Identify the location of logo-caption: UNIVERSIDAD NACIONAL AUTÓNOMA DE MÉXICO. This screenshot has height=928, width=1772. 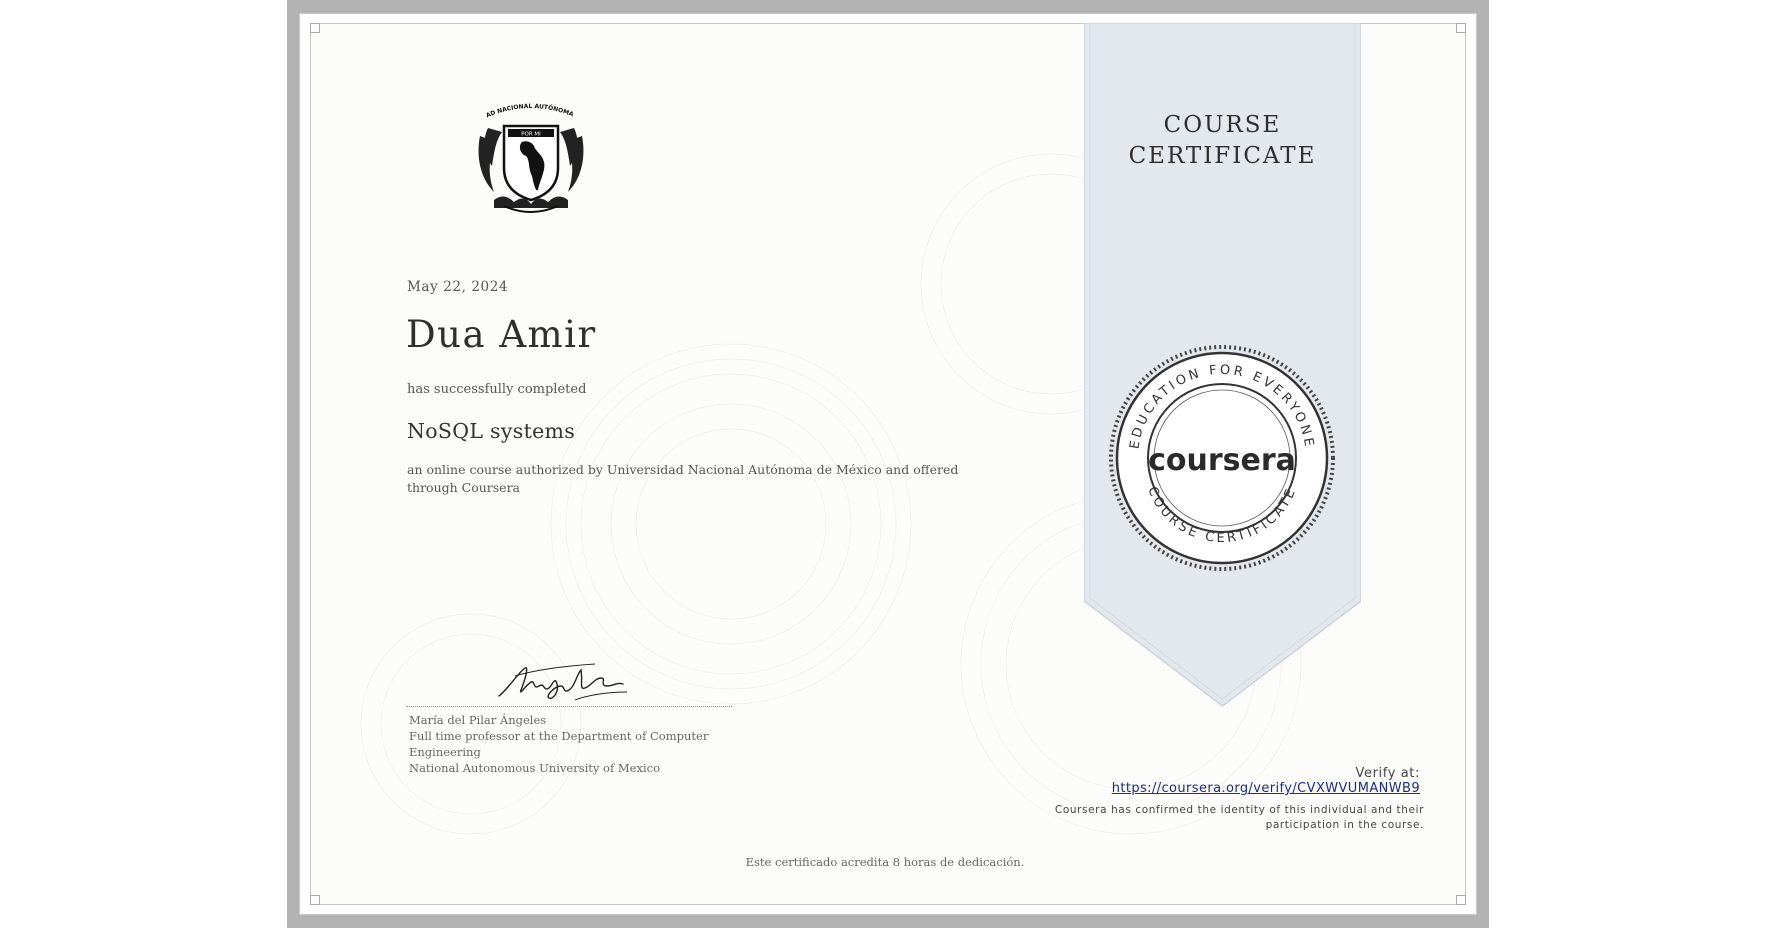
(525, 107).